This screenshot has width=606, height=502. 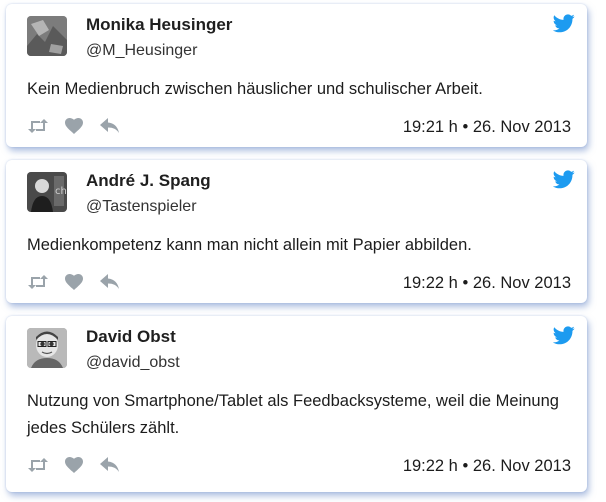 I want to click on author-name: André J. Spang, so click(x=148, y=181).